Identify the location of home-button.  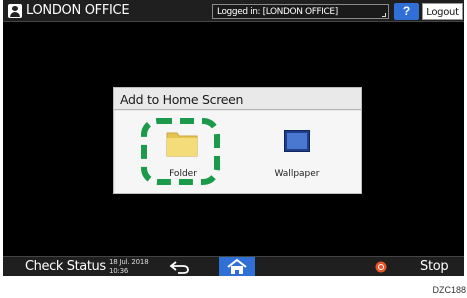
(237, 266).